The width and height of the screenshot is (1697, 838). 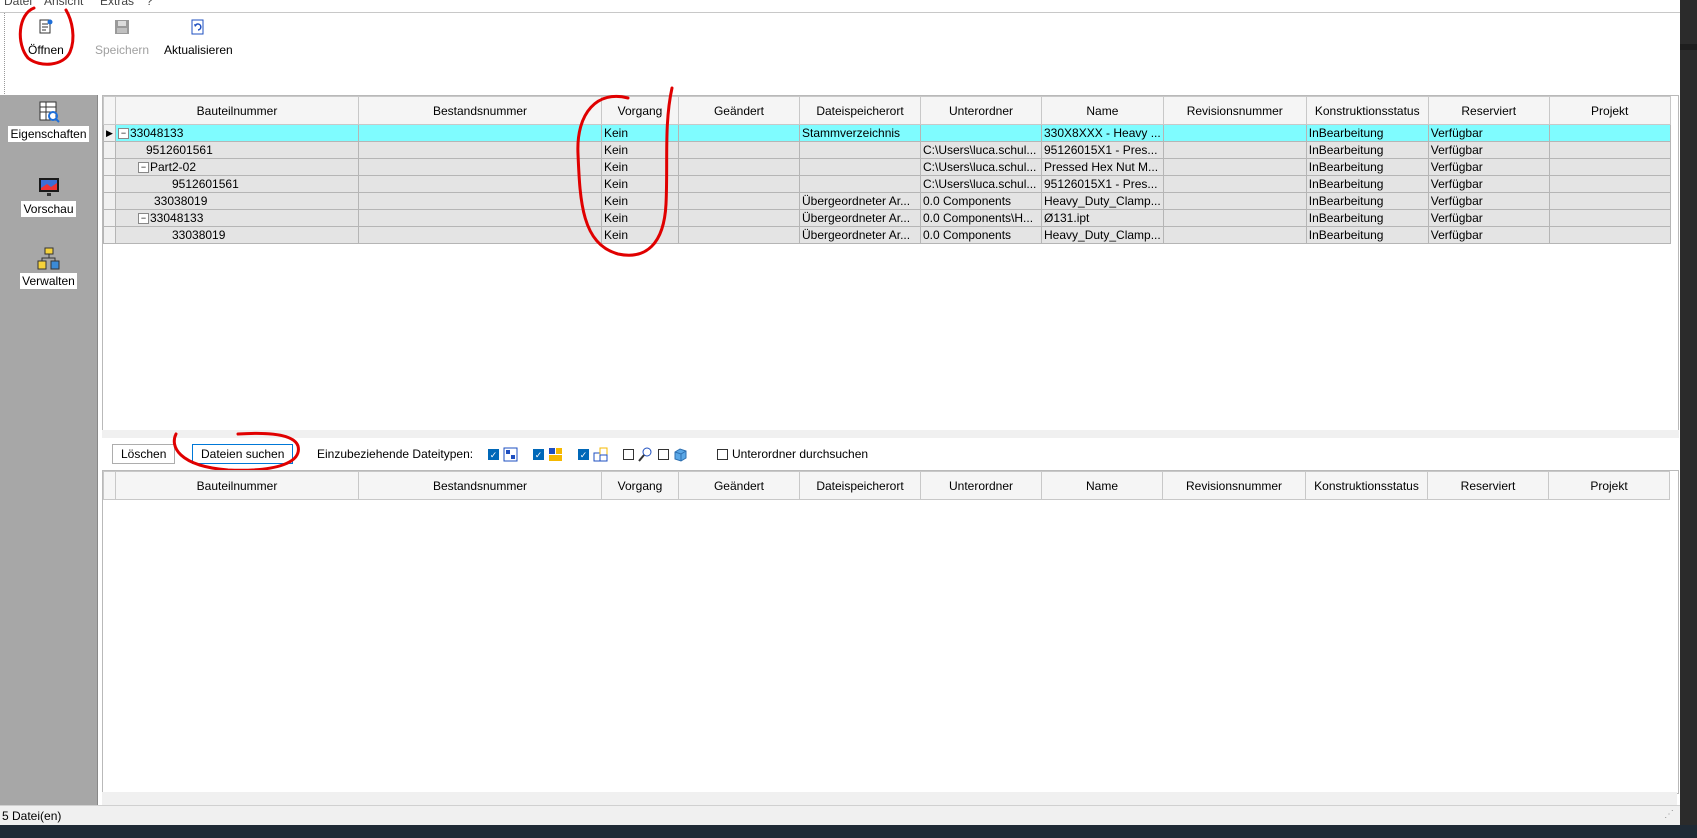 I want to click on open-file-icon, so click(x=46, y=26).